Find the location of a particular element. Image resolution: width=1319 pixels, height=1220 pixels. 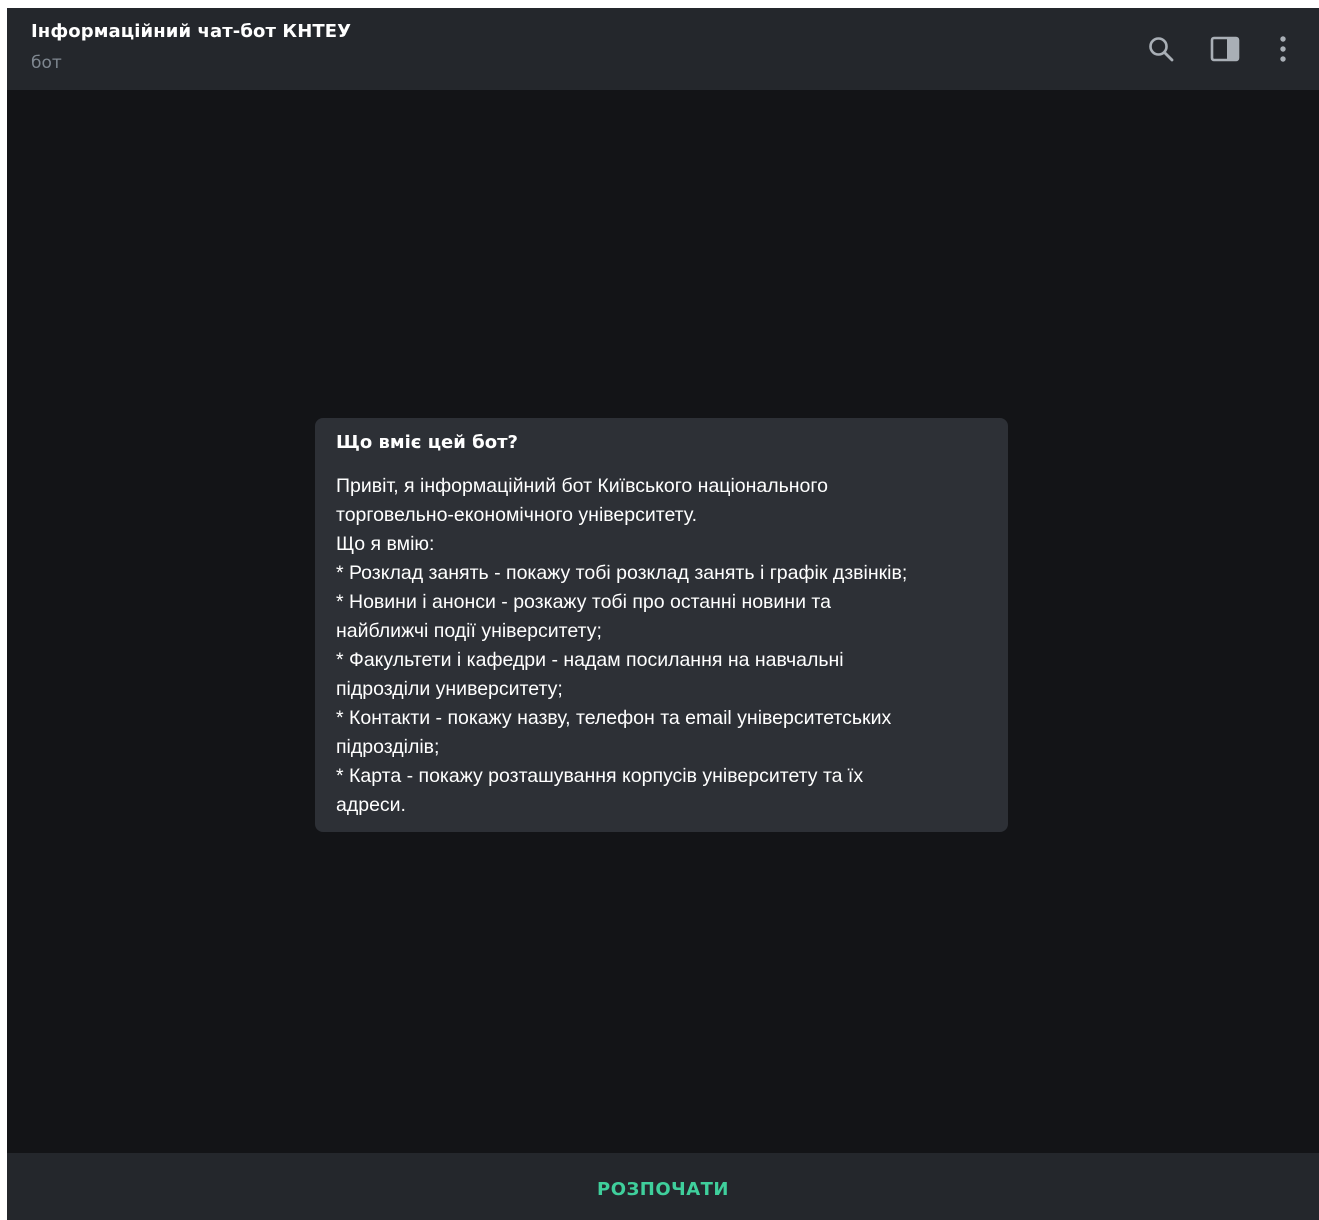

chat-status: бот is located at coordinates (46, 63).